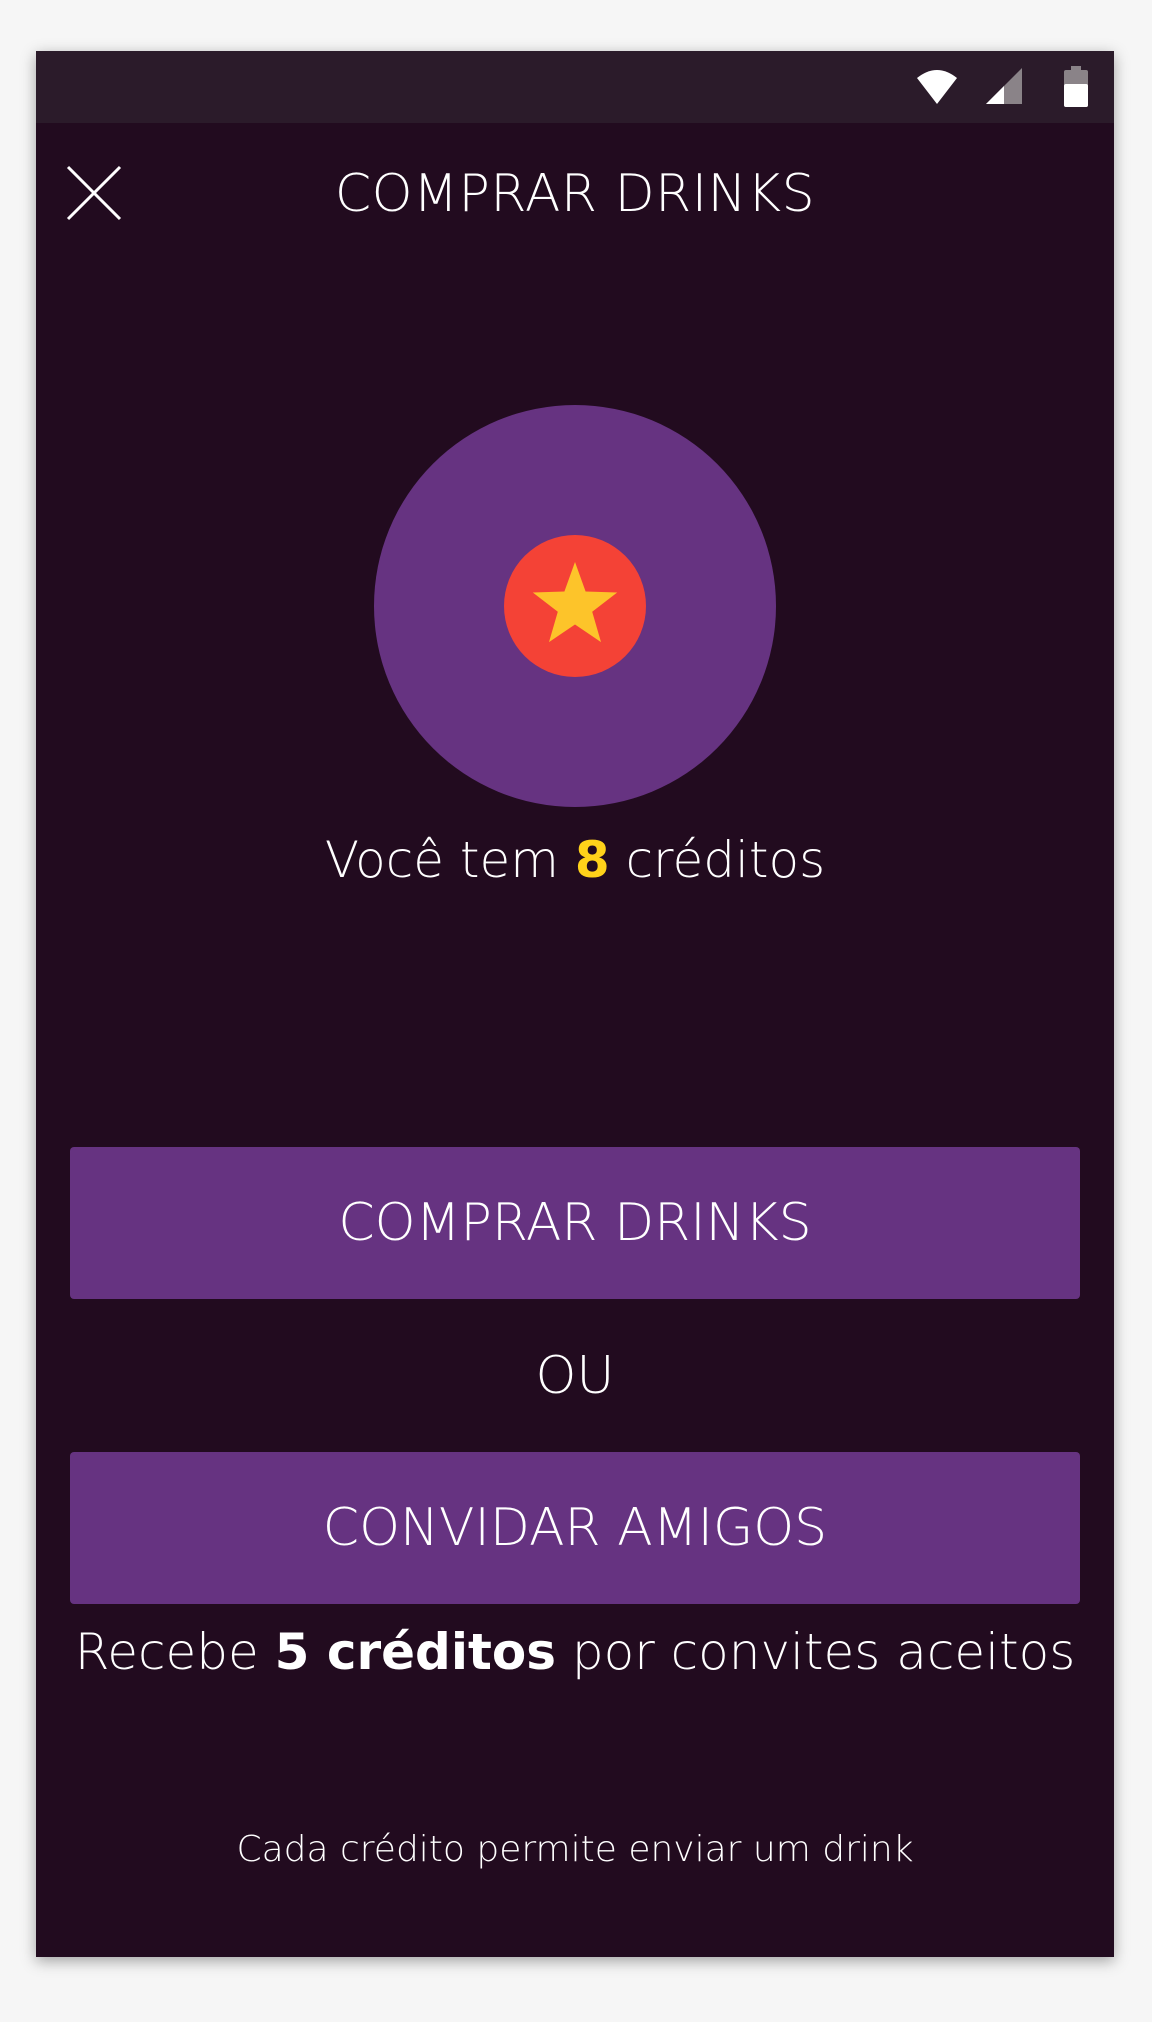 This screenshot has height=2022, width=1152. What do you see at coordinates (575, 194) in the screenshot?
I see `page-title: COMPRAR DRINKS` at bounding box center [575, 194].